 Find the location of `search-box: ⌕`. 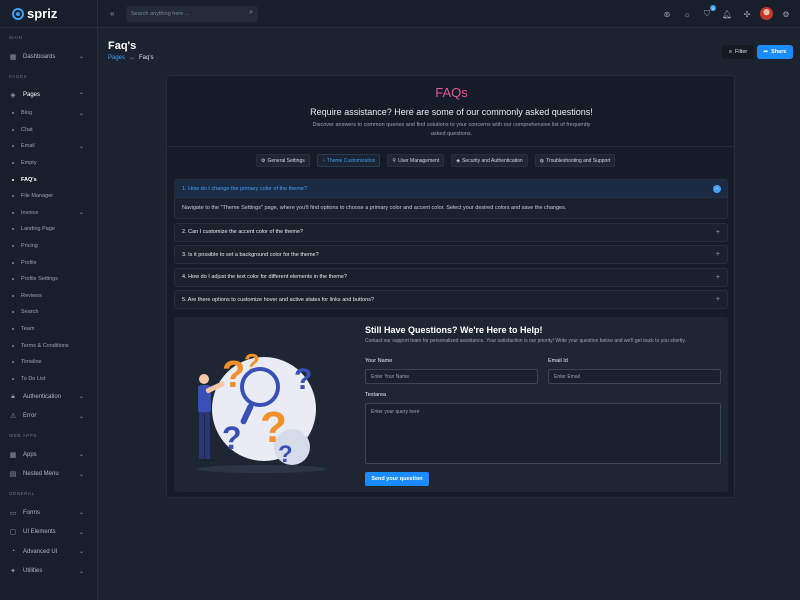

search-box: ⌕ is located at coordinates (192, 14).